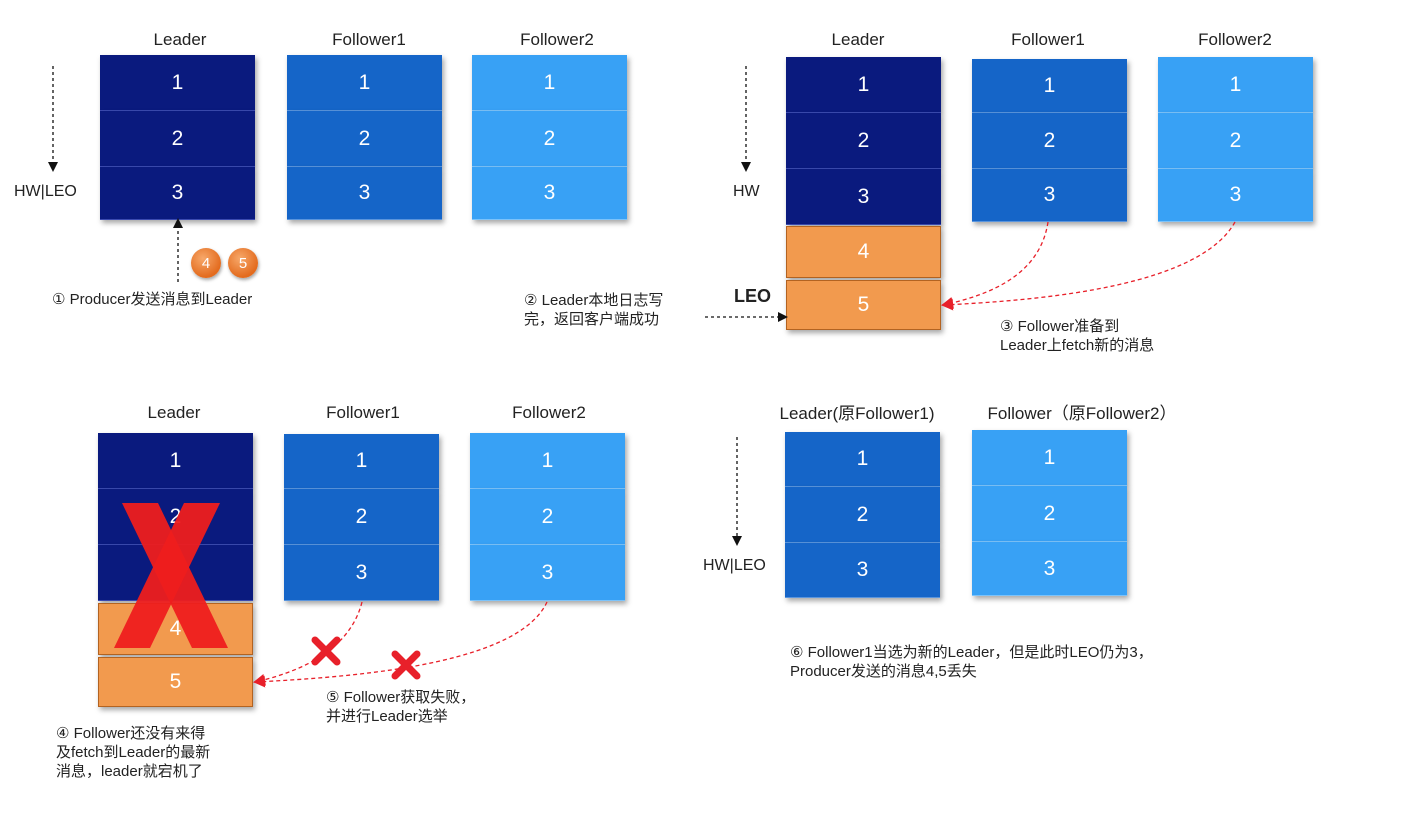 The height and width of the screenshot is (830, 1416). I want to click on p3-fetch-arrow-follower1, so click(308, 643).